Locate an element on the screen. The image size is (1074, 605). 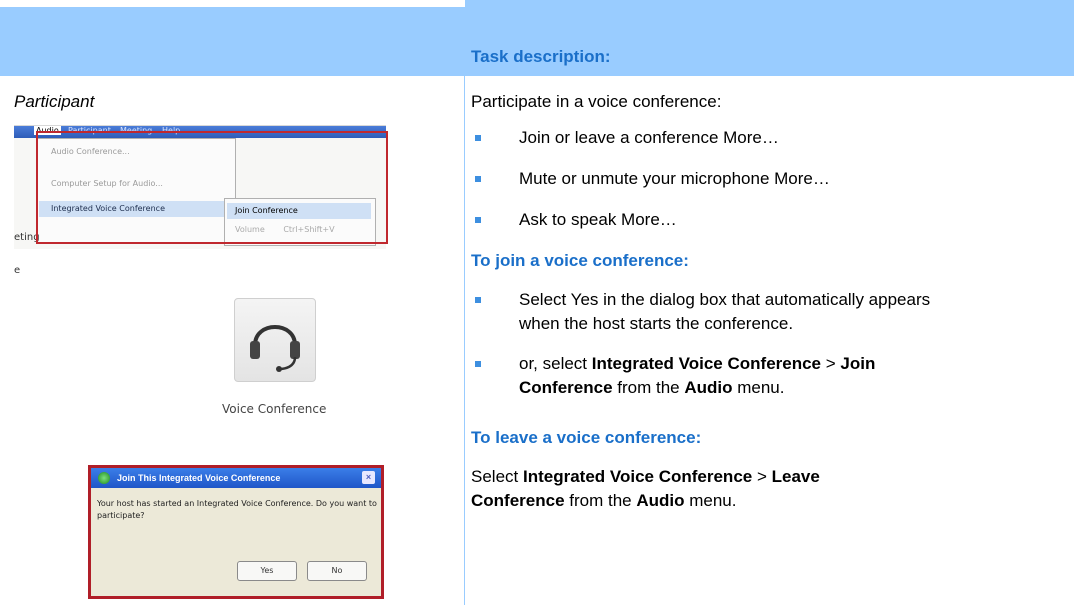
leave-mid: from the is located at coordinates (600, 500).